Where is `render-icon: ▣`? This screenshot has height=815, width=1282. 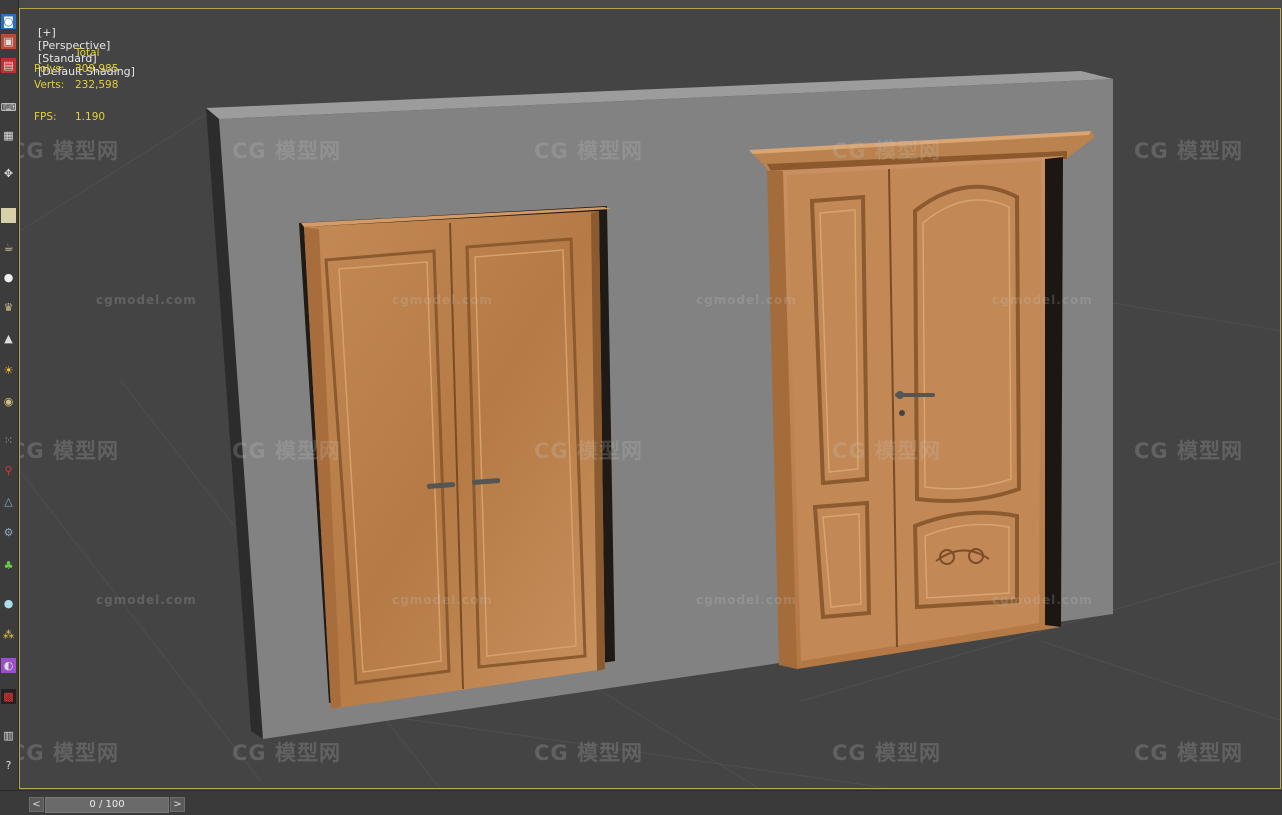 render-icon: ▣ is located at coordinates (8, 41).